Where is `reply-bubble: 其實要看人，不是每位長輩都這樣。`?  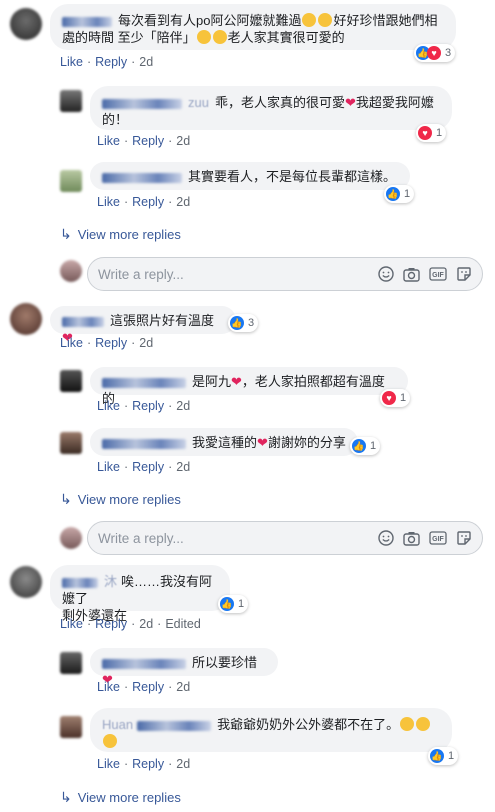
reply-bubble: 其實要看人，不是每位長輩都這樣。 is located at coordinates (250, 176).